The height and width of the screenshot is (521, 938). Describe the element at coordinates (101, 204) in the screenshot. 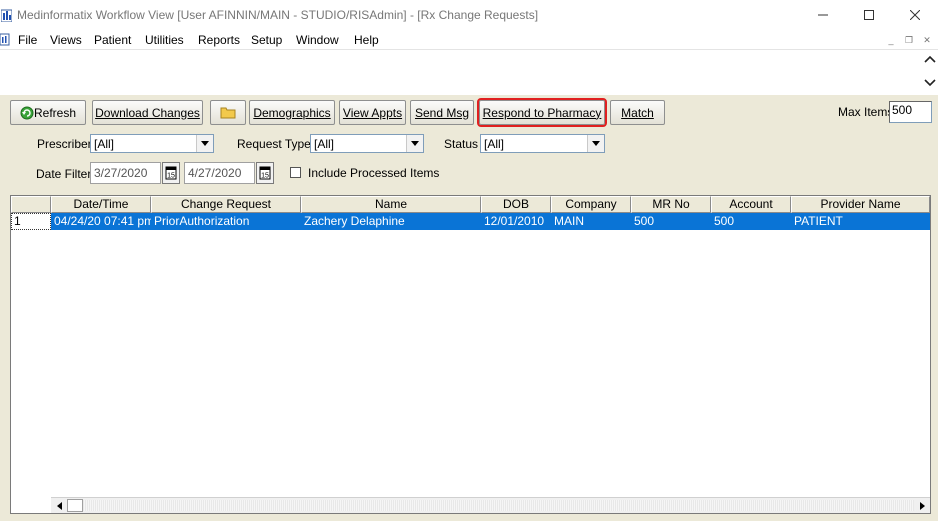

I see `column-header-date-time: Date/Time` at that location.